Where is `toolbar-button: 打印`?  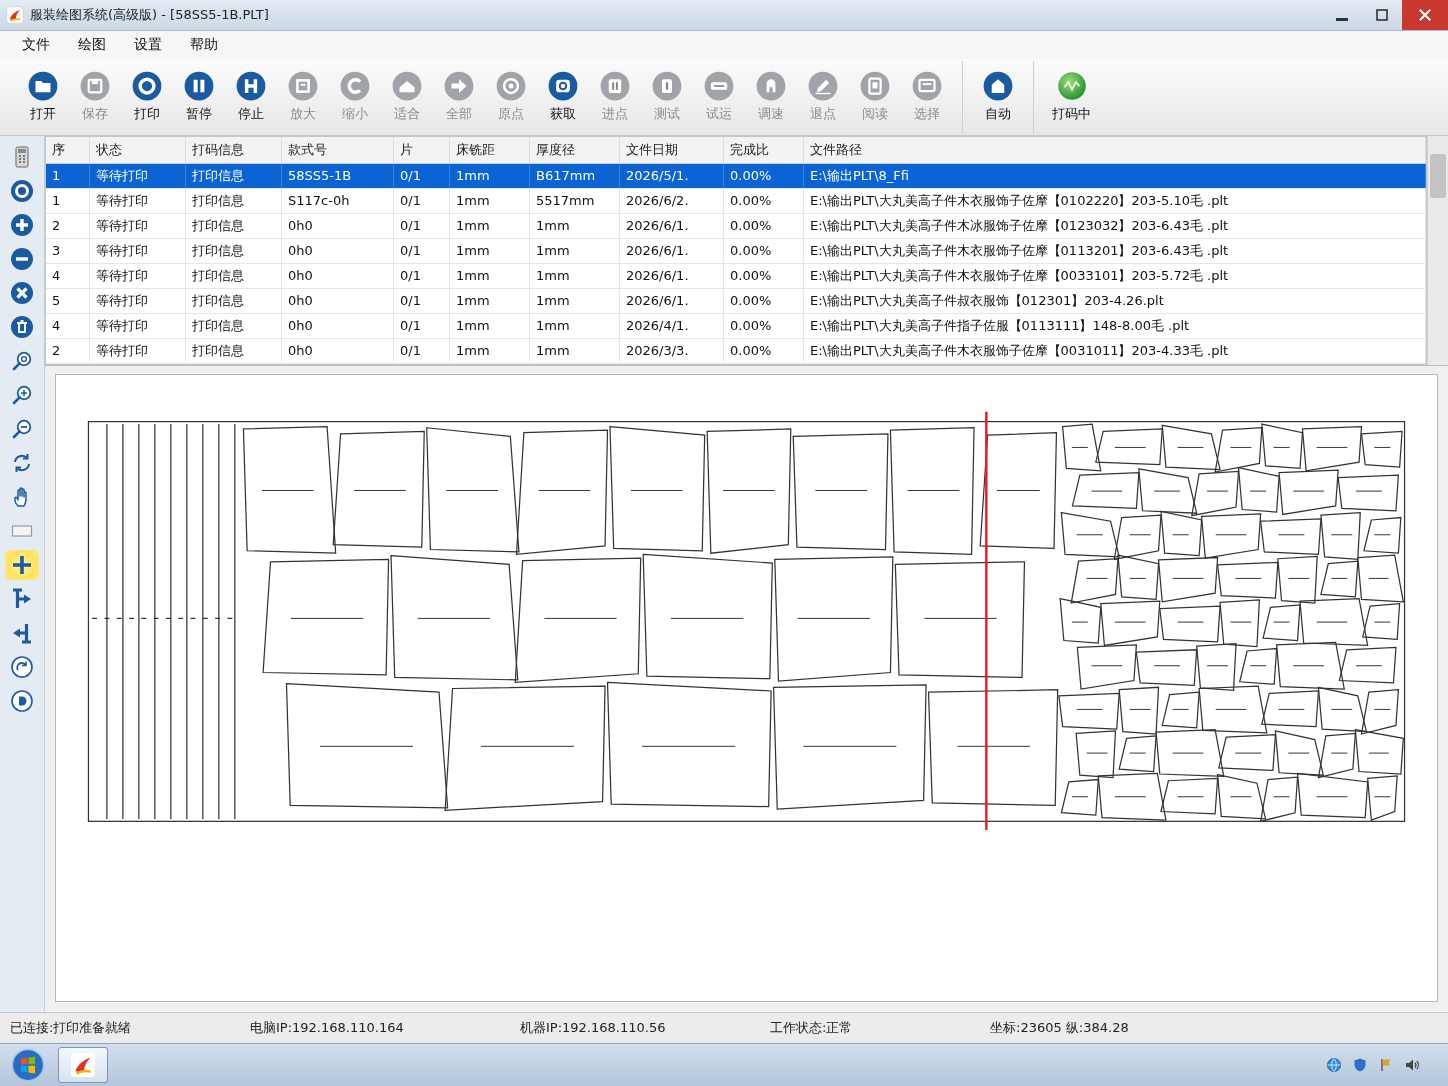
toolbar-button: 打印 is located at coordinates (147, 97).